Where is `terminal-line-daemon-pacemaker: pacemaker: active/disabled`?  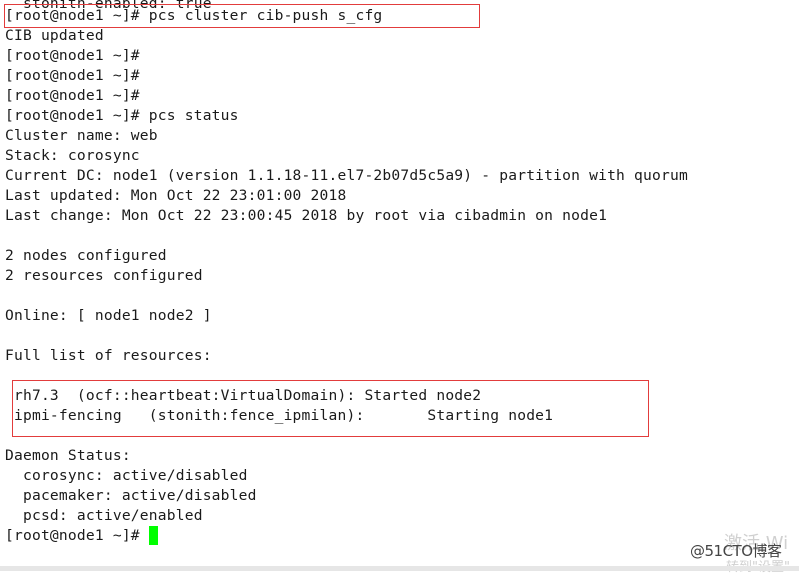 terminal-line-daemon-pacemaker: pacemaker: active/disabled is located at coordinates (131, 495).